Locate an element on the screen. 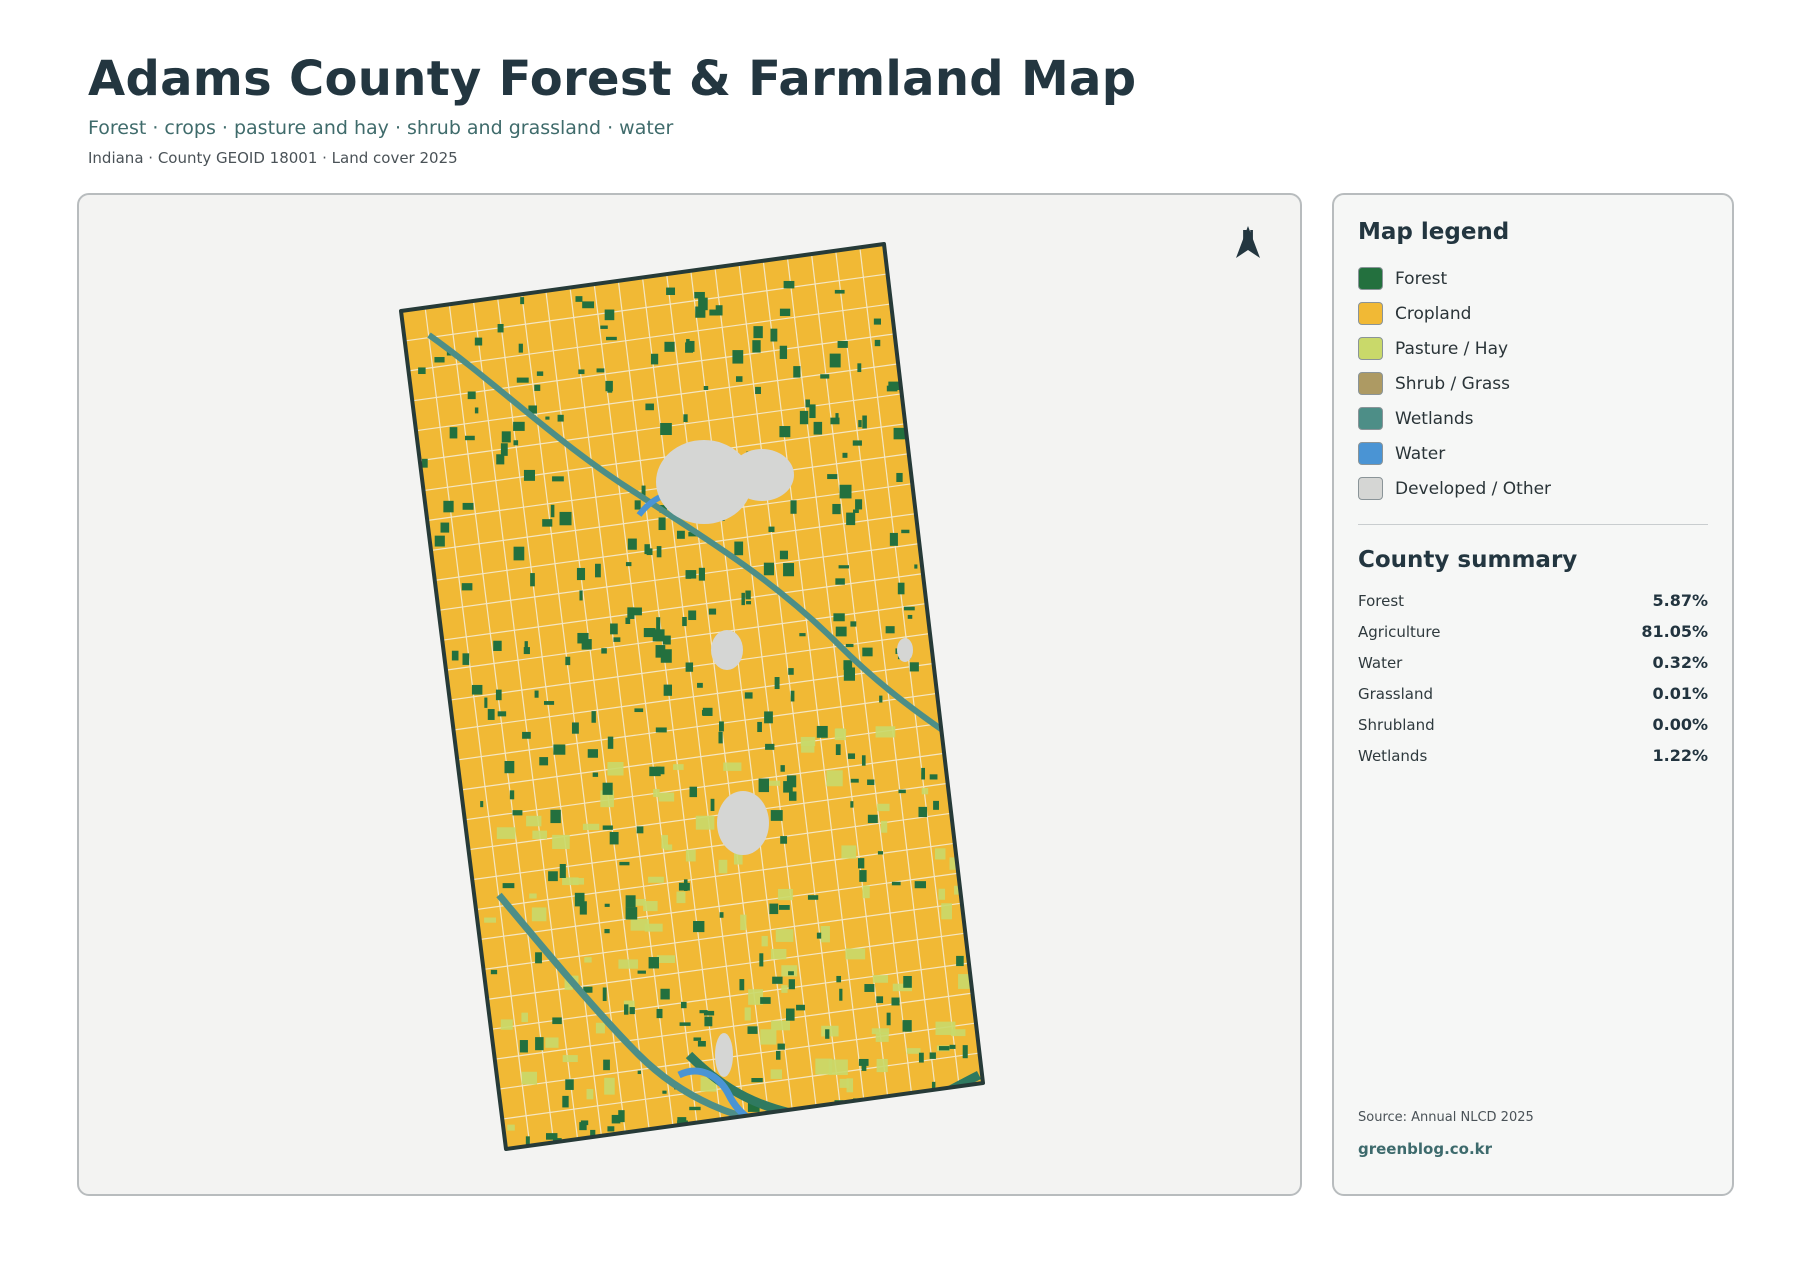  legend-label: Cropland is located at coordinates (1433, 313).